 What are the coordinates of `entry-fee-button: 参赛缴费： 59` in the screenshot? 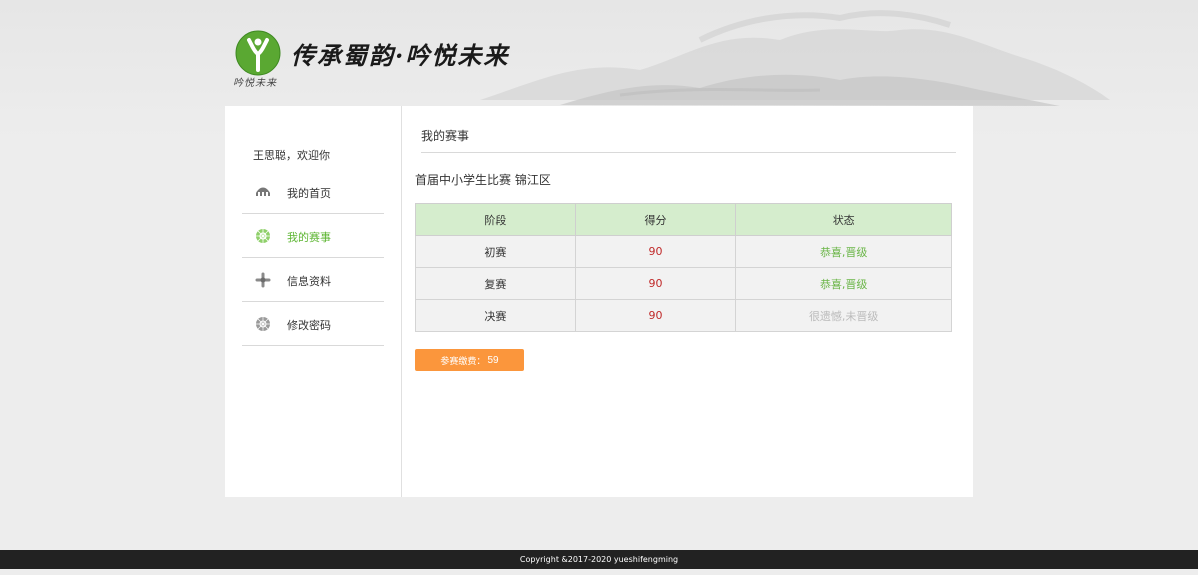 It's located at (469, 360).